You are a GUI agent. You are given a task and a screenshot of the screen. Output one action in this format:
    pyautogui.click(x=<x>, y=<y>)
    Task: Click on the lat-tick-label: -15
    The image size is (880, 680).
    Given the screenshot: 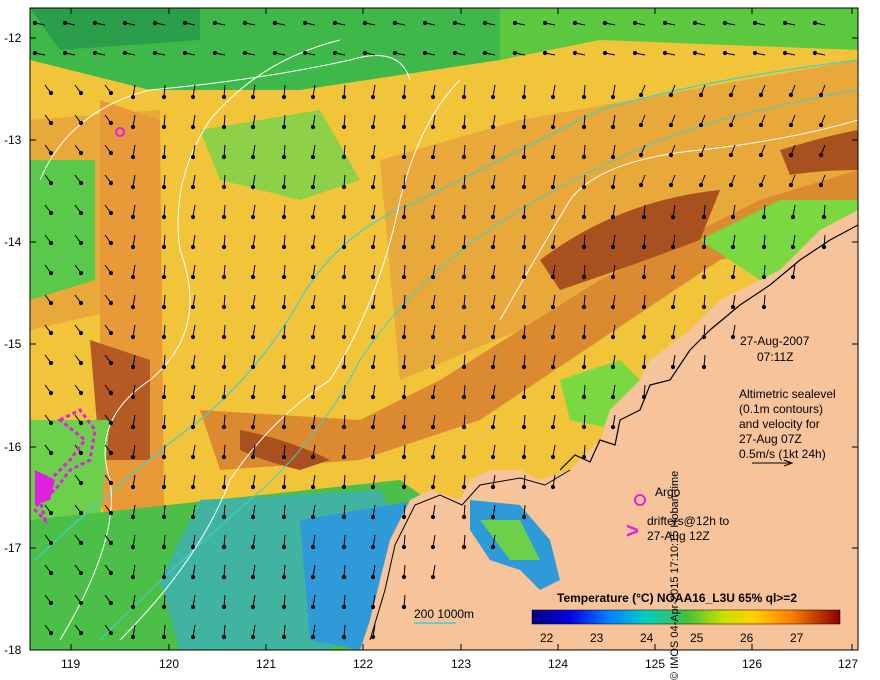 What is the action you would take?
    pyautogui.click(x=13, y=344)
    